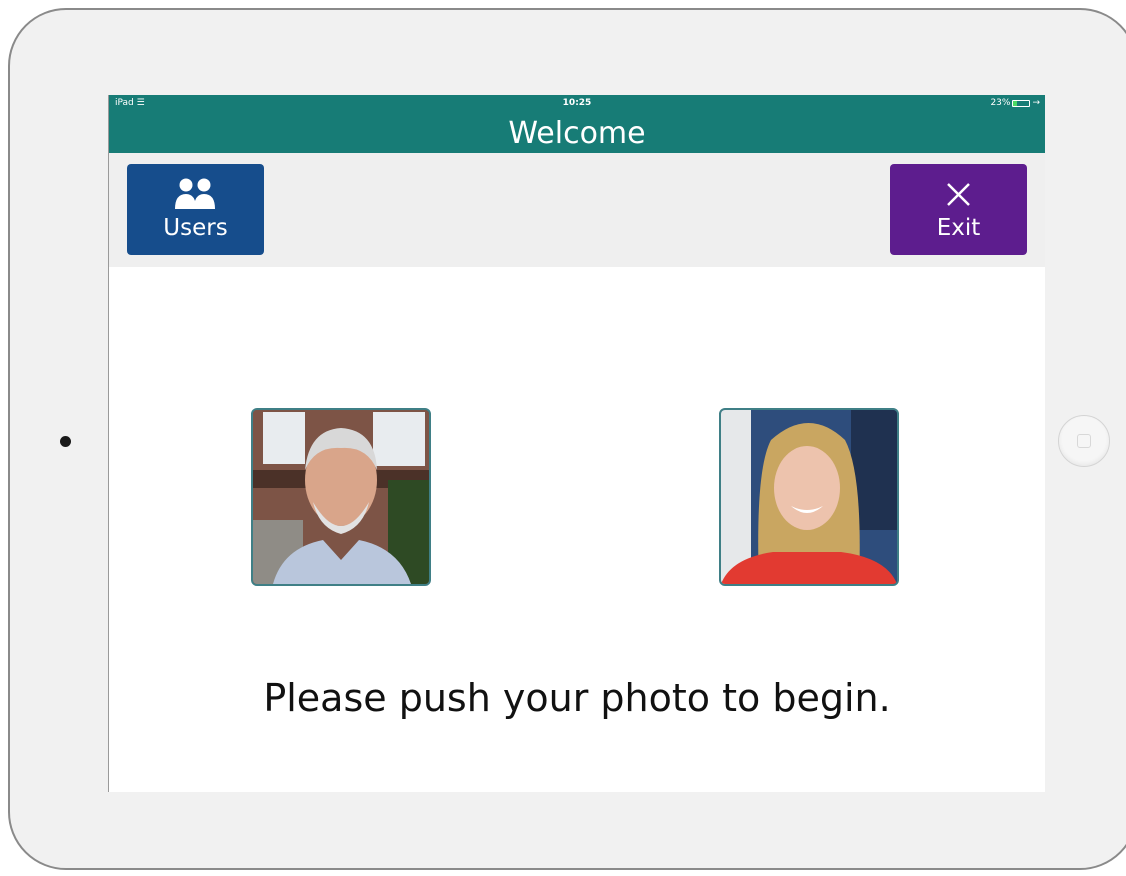  Describe the element at coordinates (809, 497) in the screenshot. I see `user-photo-woman` at that location.